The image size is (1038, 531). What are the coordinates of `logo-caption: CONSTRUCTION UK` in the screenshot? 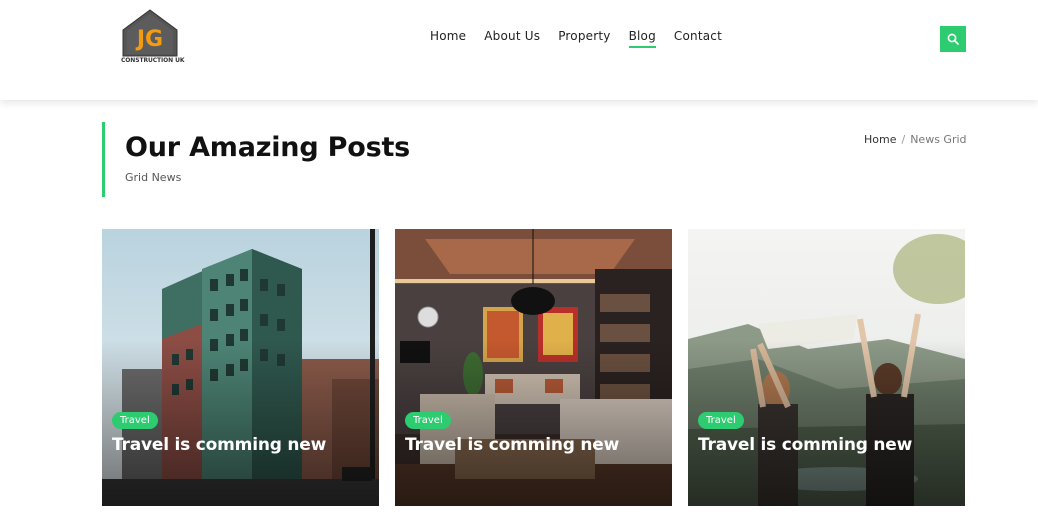 It's located at (153, 60).